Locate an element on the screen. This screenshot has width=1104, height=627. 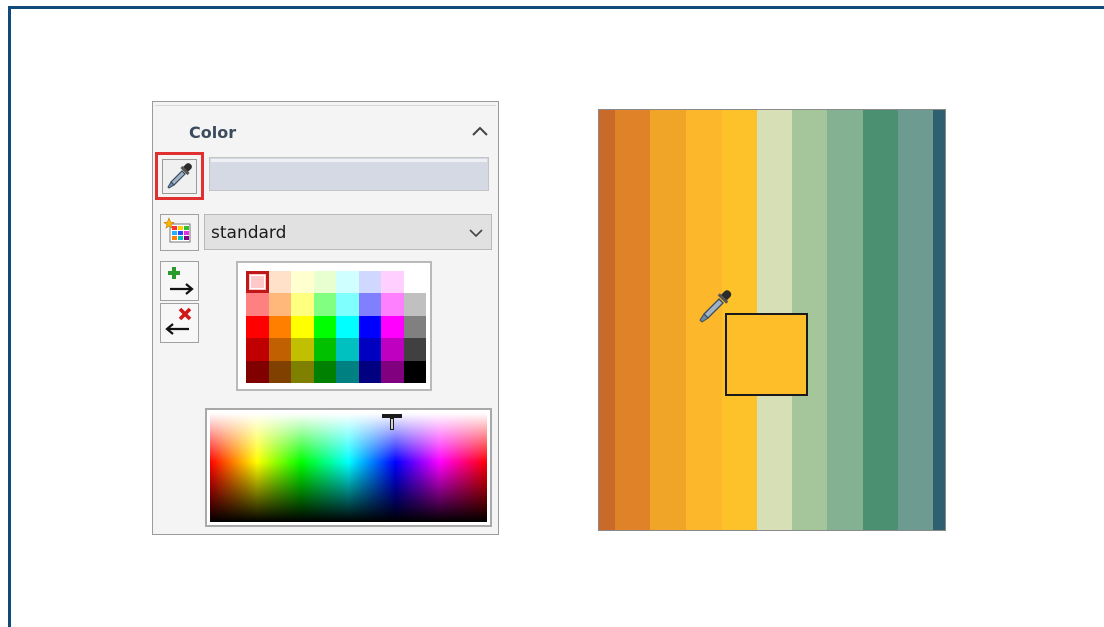
collapse-button is located at coordinates (480, 131).